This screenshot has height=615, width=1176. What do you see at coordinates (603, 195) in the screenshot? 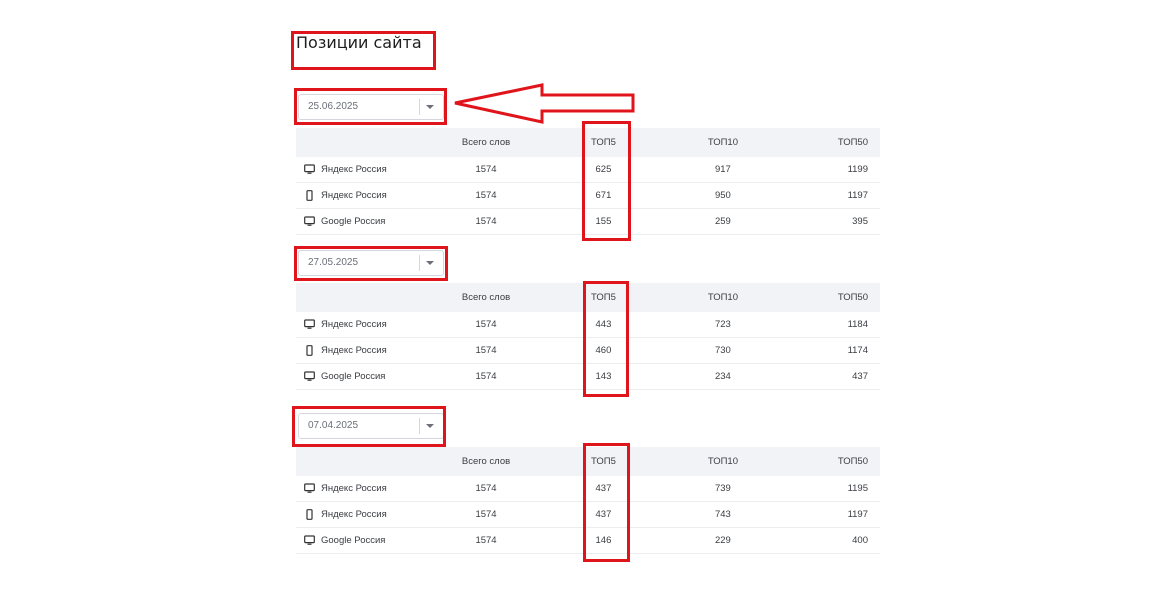
I see `top5-value: 671` at bounding box center [603, 195].